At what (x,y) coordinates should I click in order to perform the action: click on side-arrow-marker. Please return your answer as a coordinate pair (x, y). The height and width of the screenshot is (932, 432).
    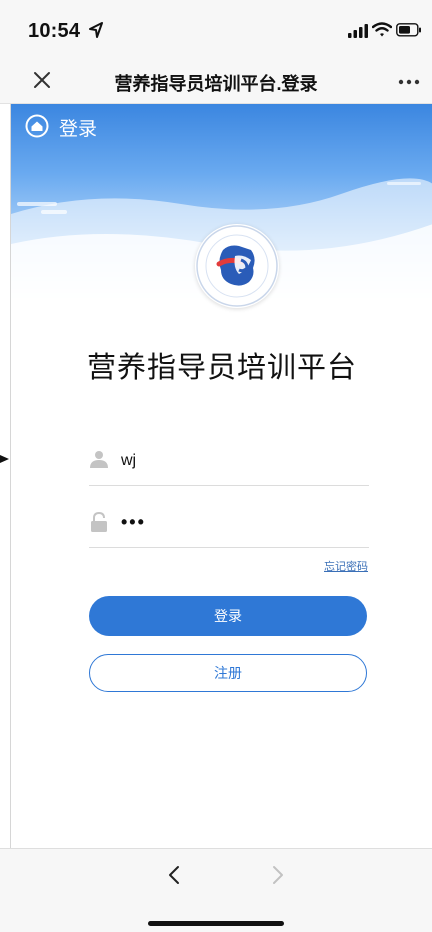
    Looking at the image, I should click on (4, 459).